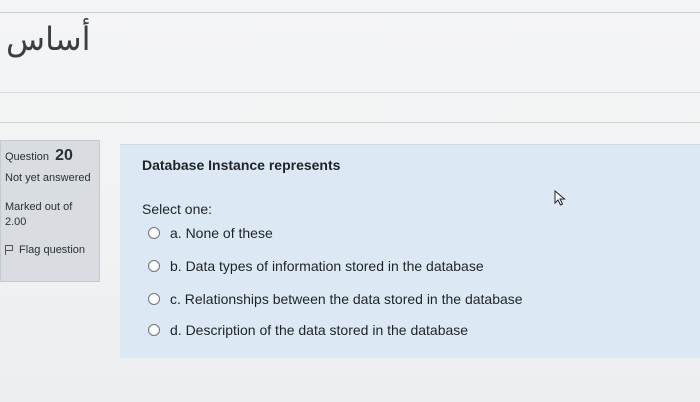  What do you see at coordinates (9, 250) in the screenshot?
I see `flag-icon` at bounding box center [9, 250].